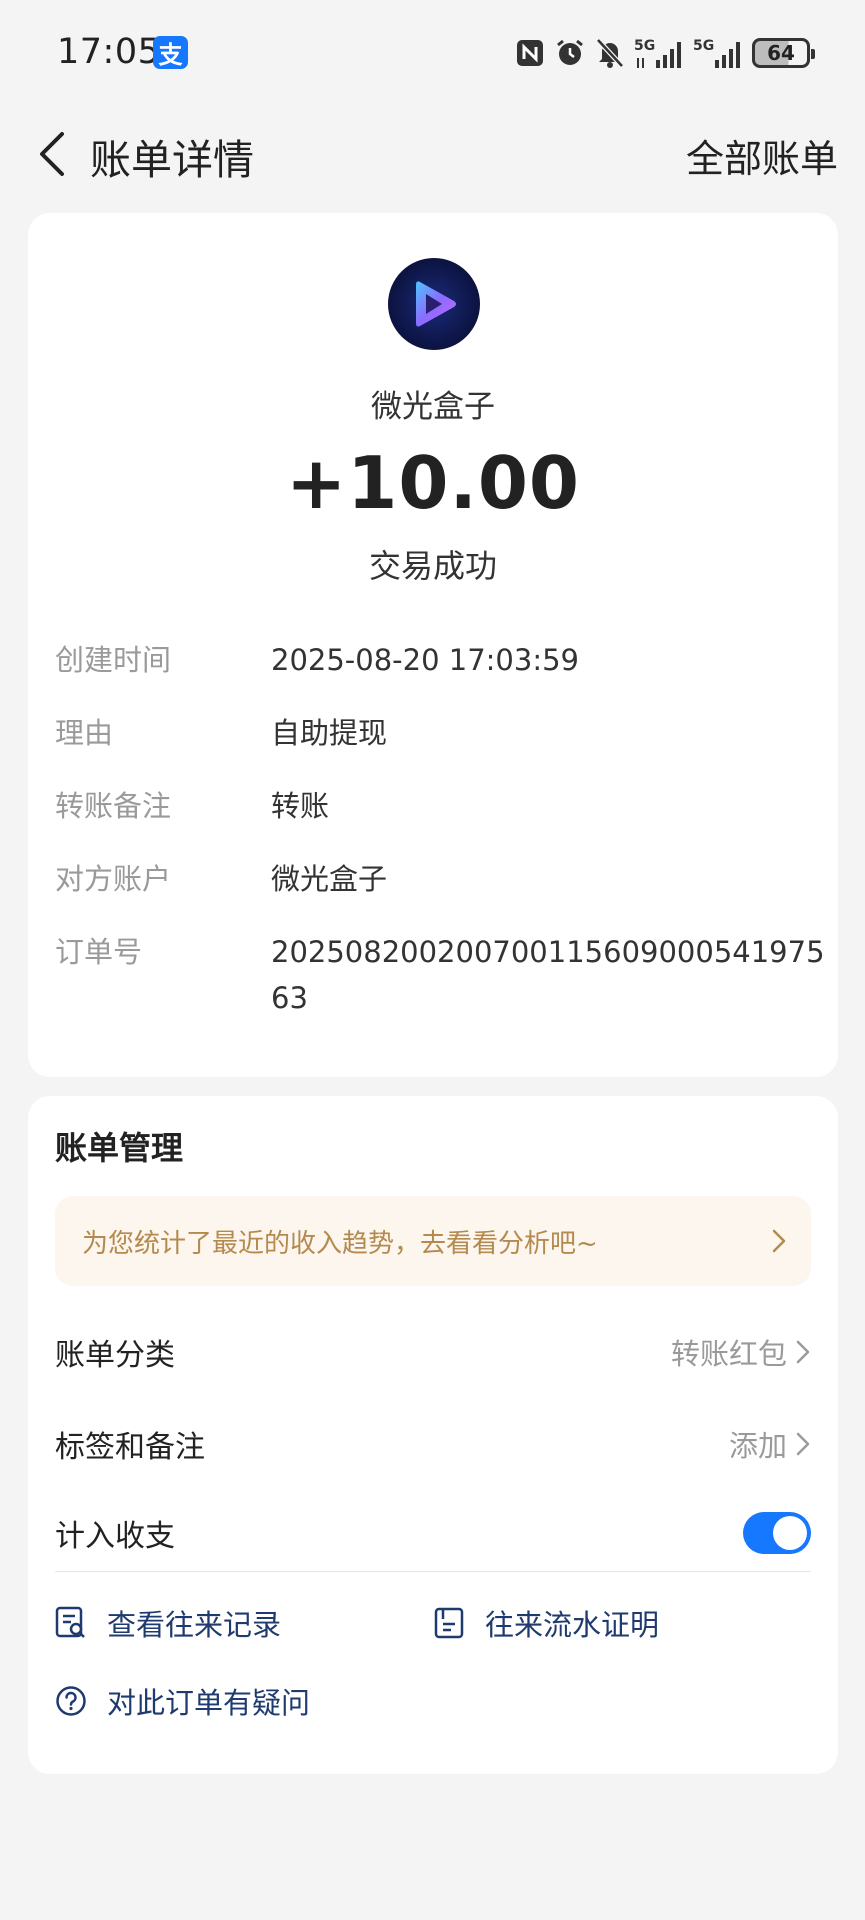 The width and height of the screenshot is (865, 1920). What do you see at coordinates (432, 50) in the screenshot?
I see `status-bar: 17:05 支 5G 5G 64` at bounding box center [432, 50].